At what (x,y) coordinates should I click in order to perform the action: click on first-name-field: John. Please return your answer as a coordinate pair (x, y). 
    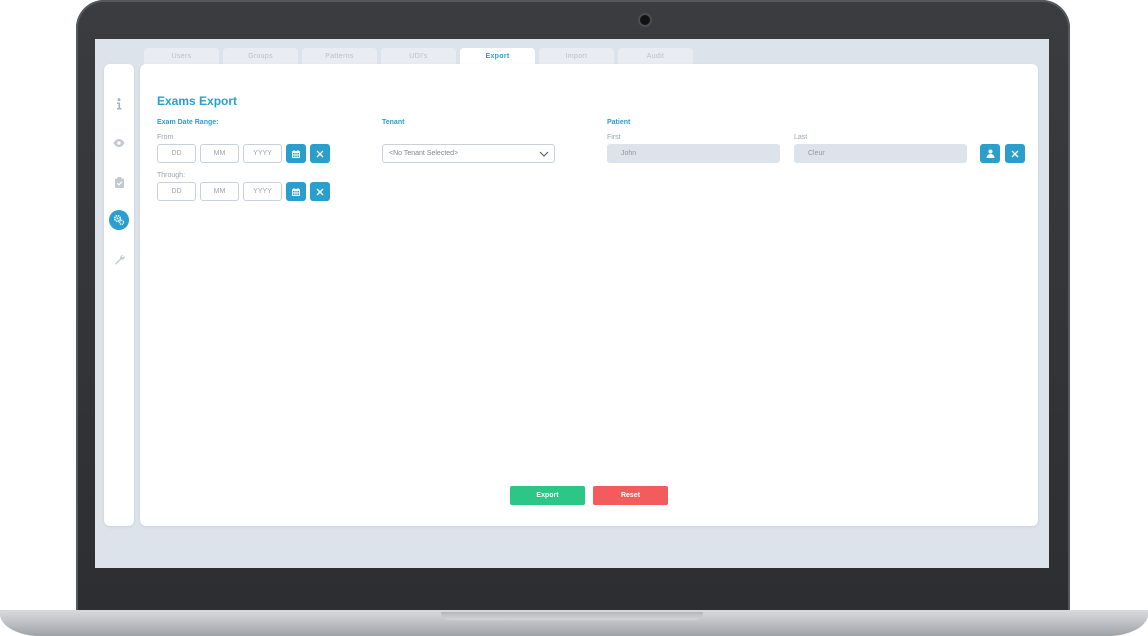
    Looking at the image, I should click on (693, 153).